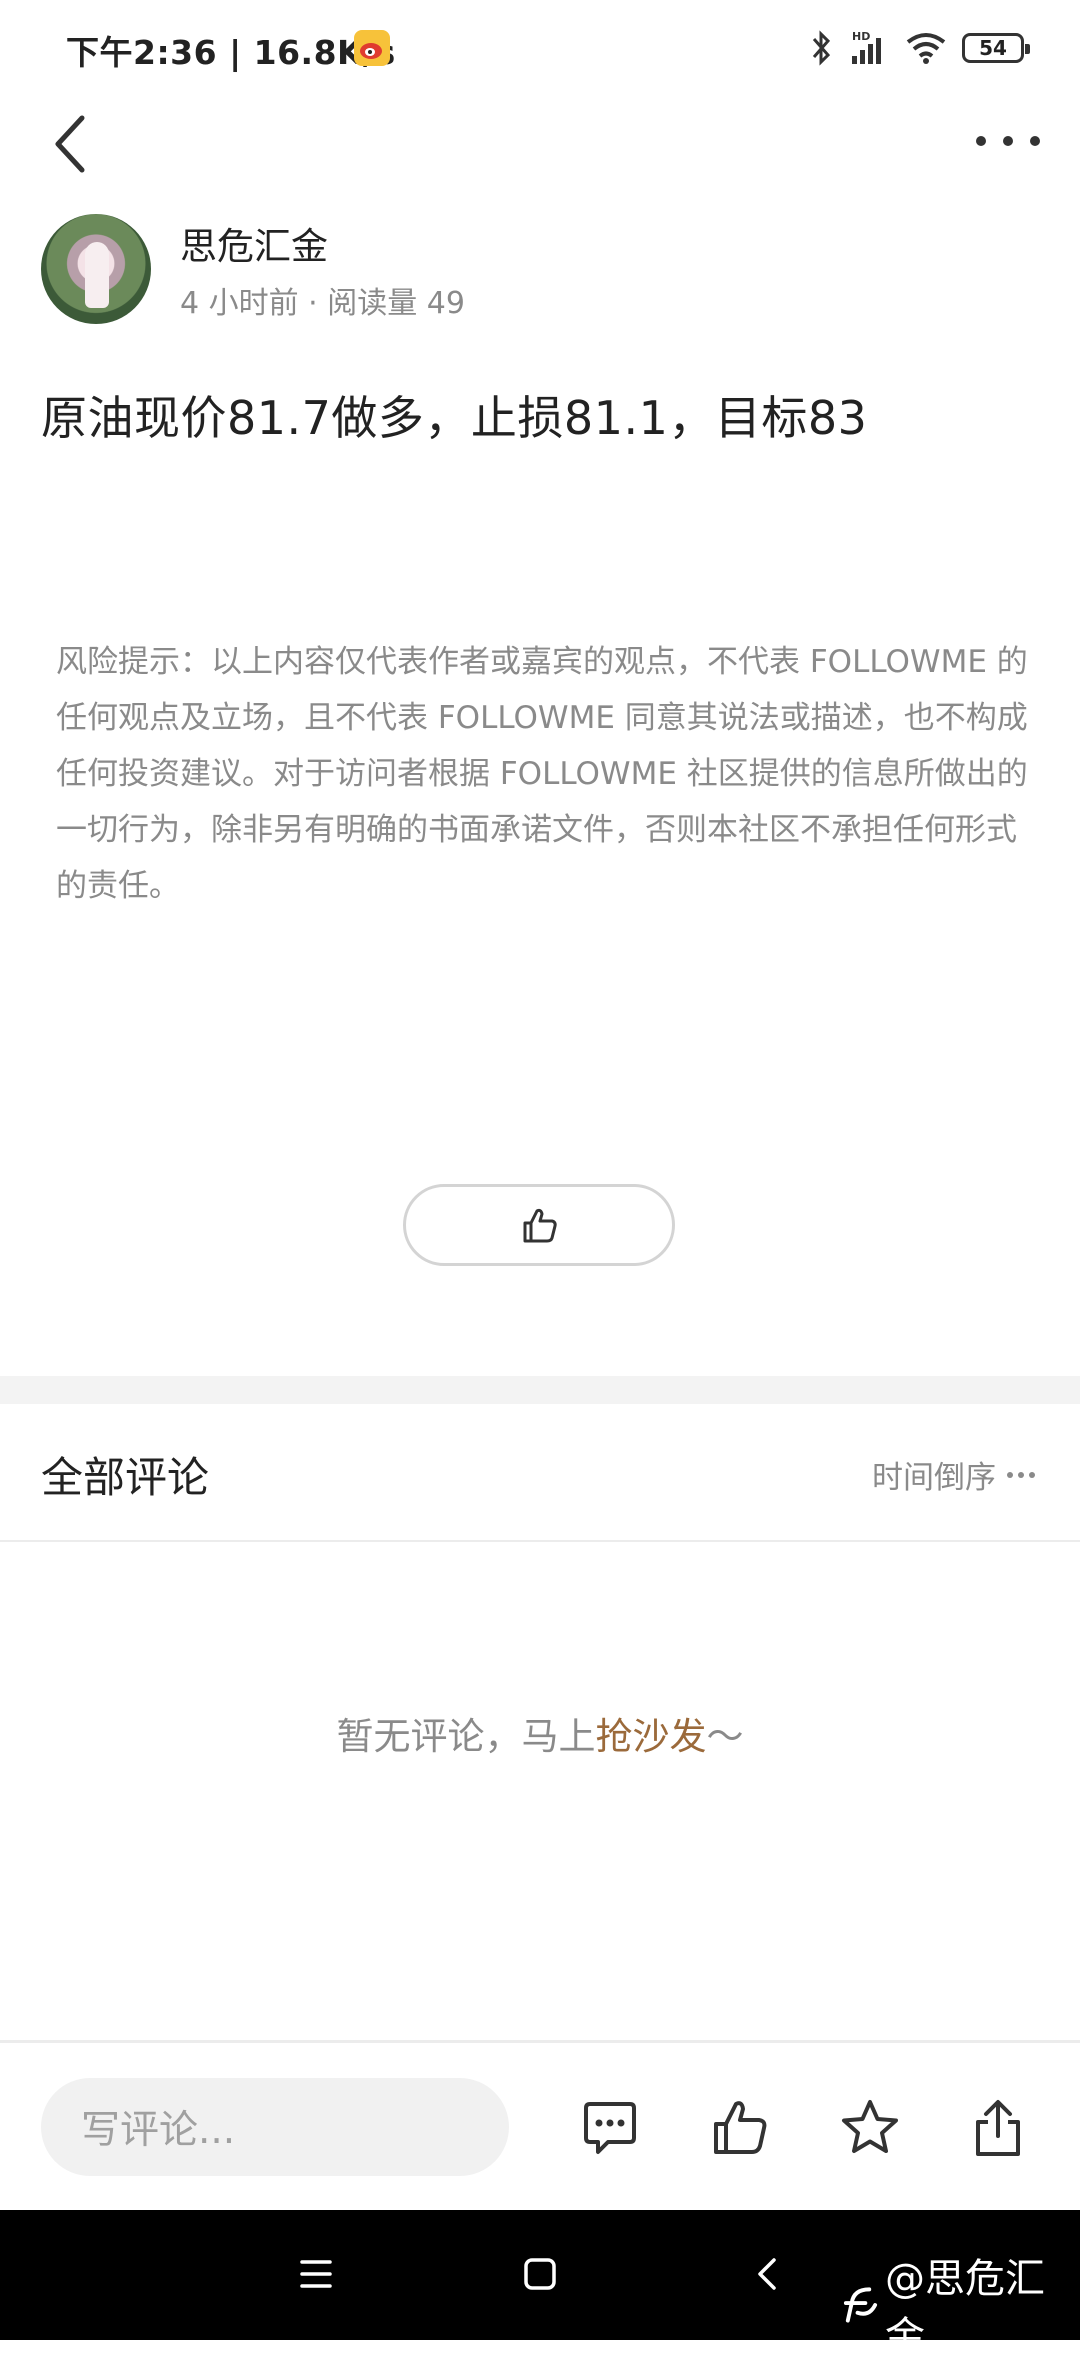 The height and width of the screenshot is (2362, 1080). Describe the element at coordinates (466, 1736) in the screenshot. I see `empty-prefix: 暂无评论，马上` at that location.